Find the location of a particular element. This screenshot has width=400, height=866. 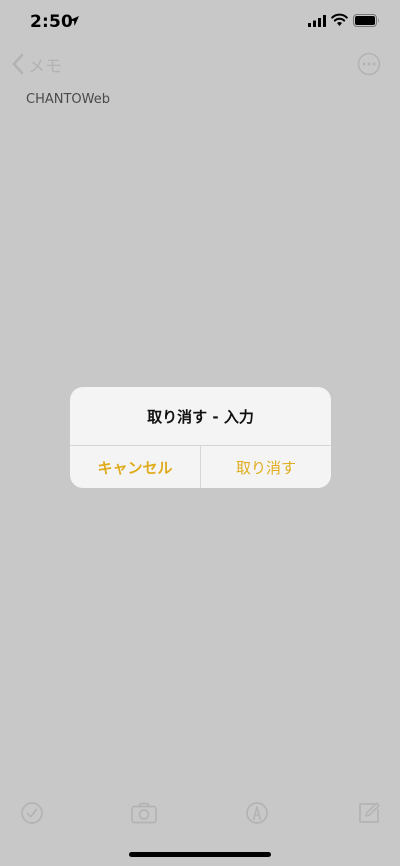

home-indicator is located at coordinates (200, 854).